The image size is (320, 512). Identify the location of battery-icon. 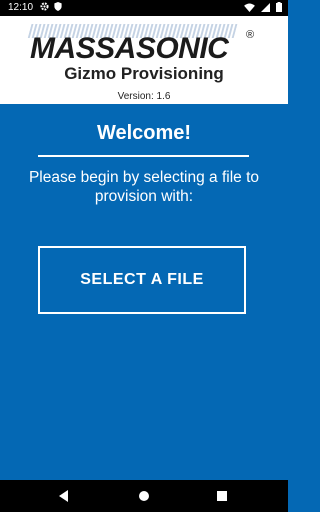
(279, 7).